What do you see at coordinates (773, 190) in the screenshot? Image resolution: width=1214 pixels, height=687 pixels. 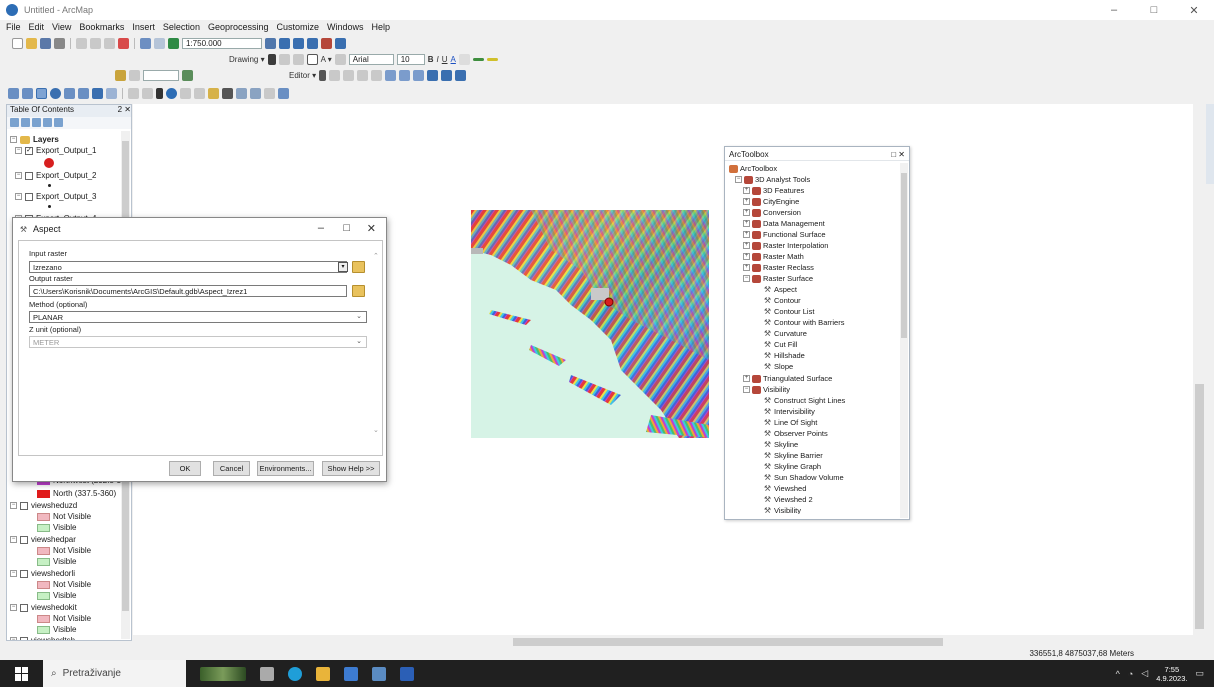 I see `toolset-3d-features: +3D Features` at bounding box center [773, 190].